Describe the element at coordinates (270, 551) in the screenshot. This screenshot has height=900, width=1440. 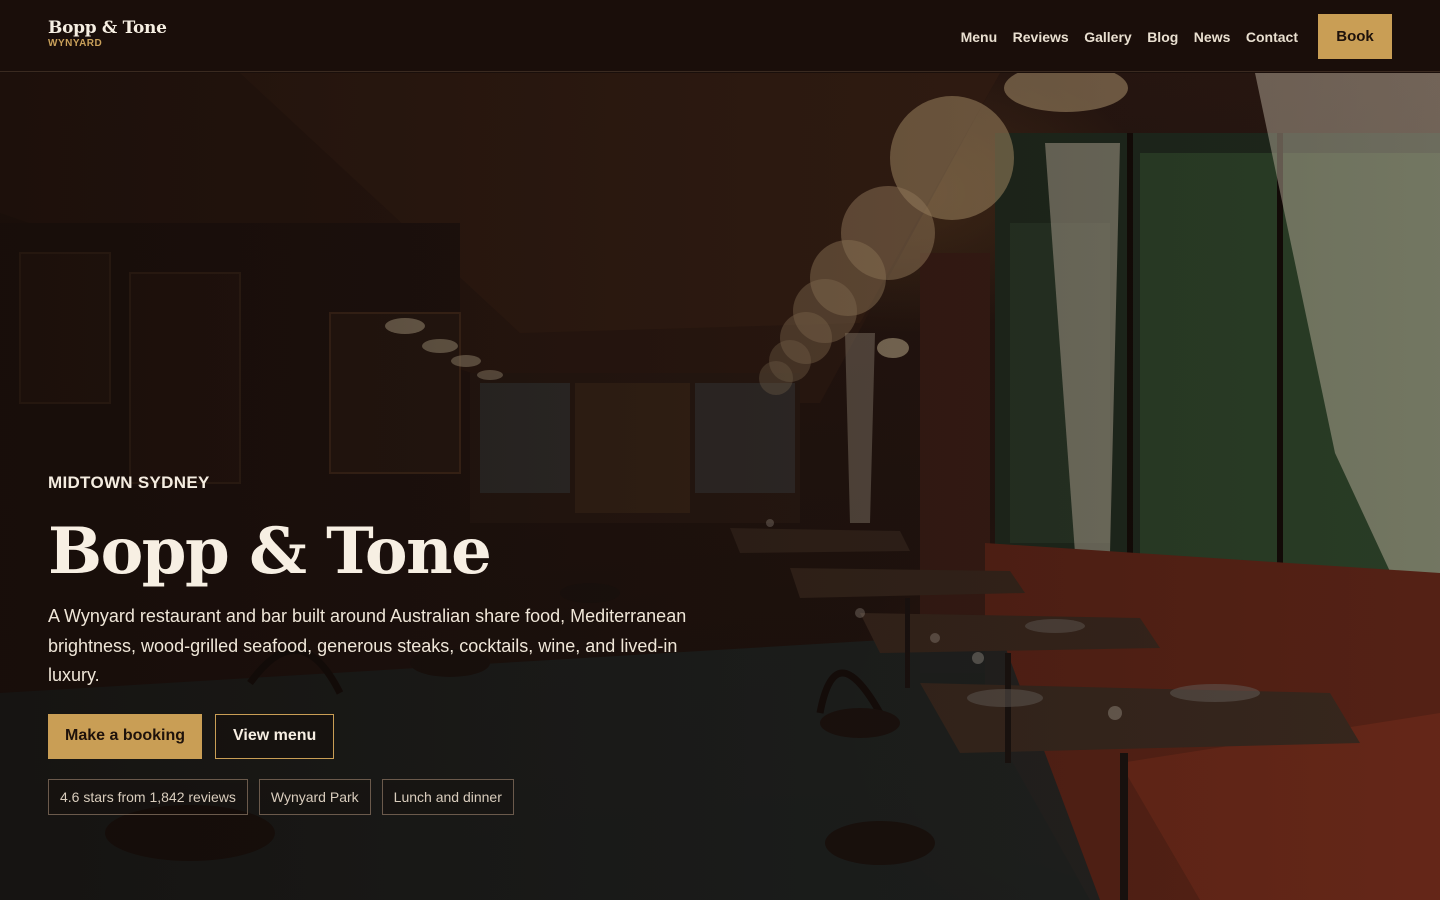
I see `hero-title: Bopp & Tone` at that location.